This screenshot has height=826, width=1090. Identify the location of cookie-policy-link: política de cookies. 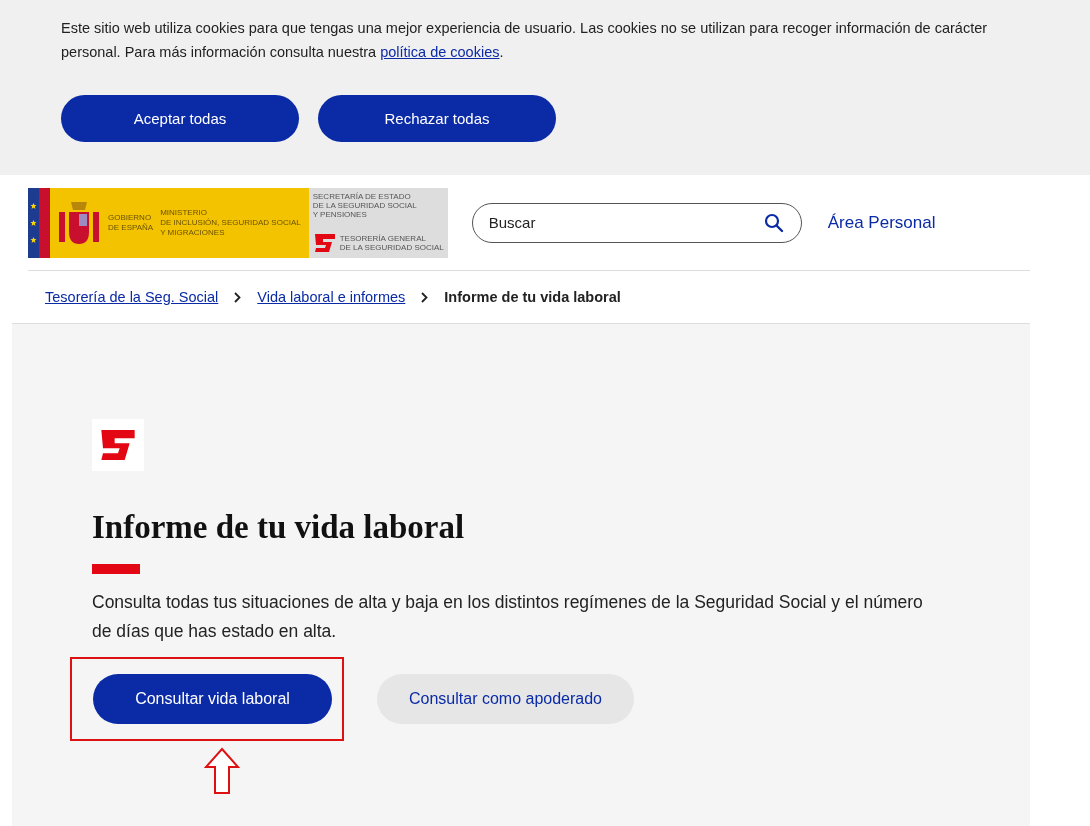
(440, 52).